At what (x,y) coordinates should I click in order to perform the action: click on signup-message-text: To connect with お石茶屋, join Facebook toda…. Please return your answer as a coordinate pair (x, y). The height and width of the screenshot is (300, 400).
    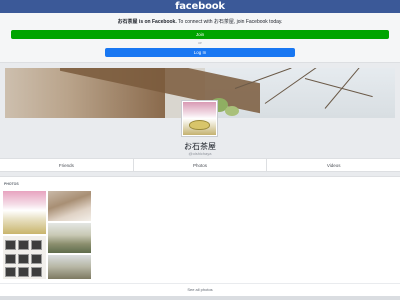
    Looking at the image, I should click on (229, 22).